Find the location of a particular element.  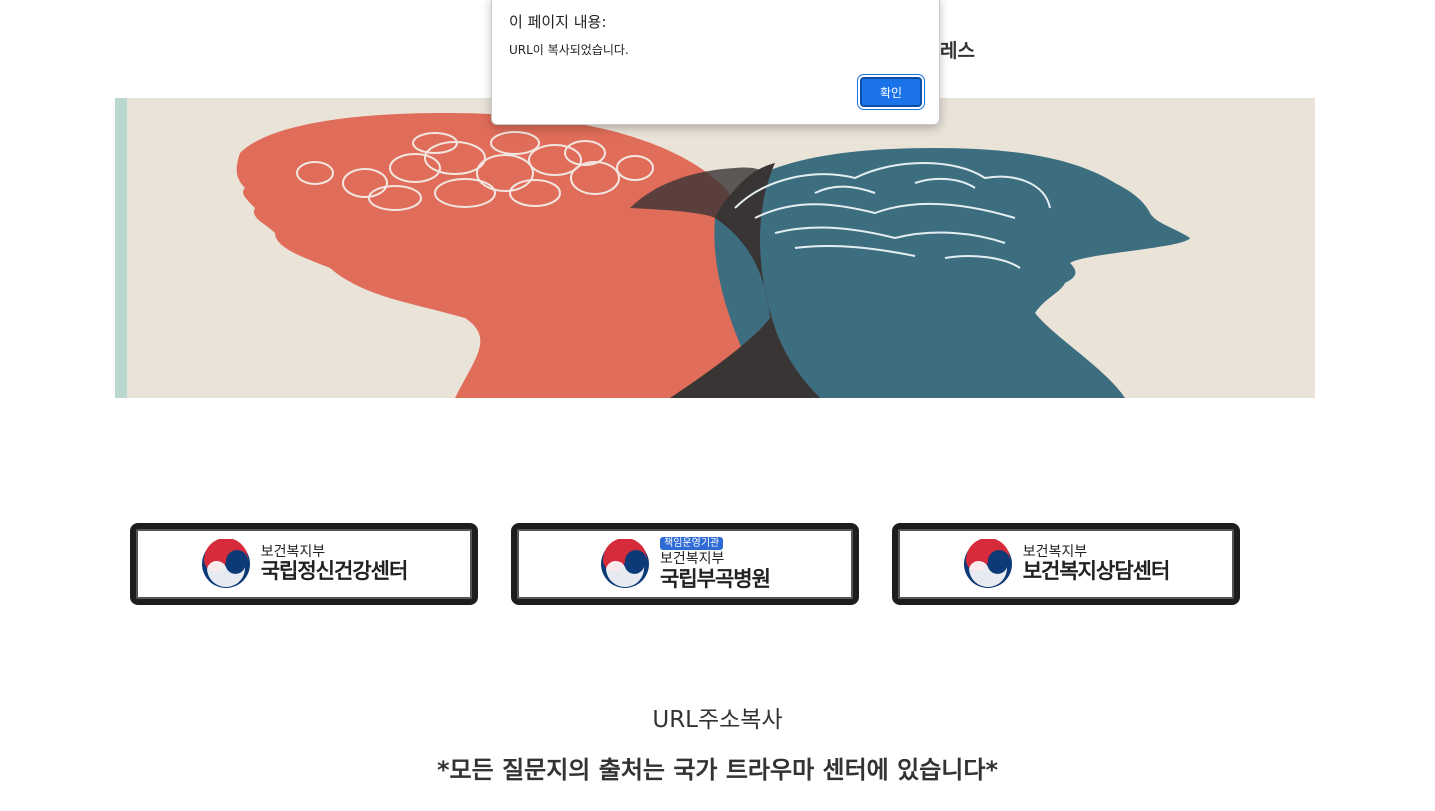

agency-badge: 책임운영기관 is located at coordinates (692, 544).